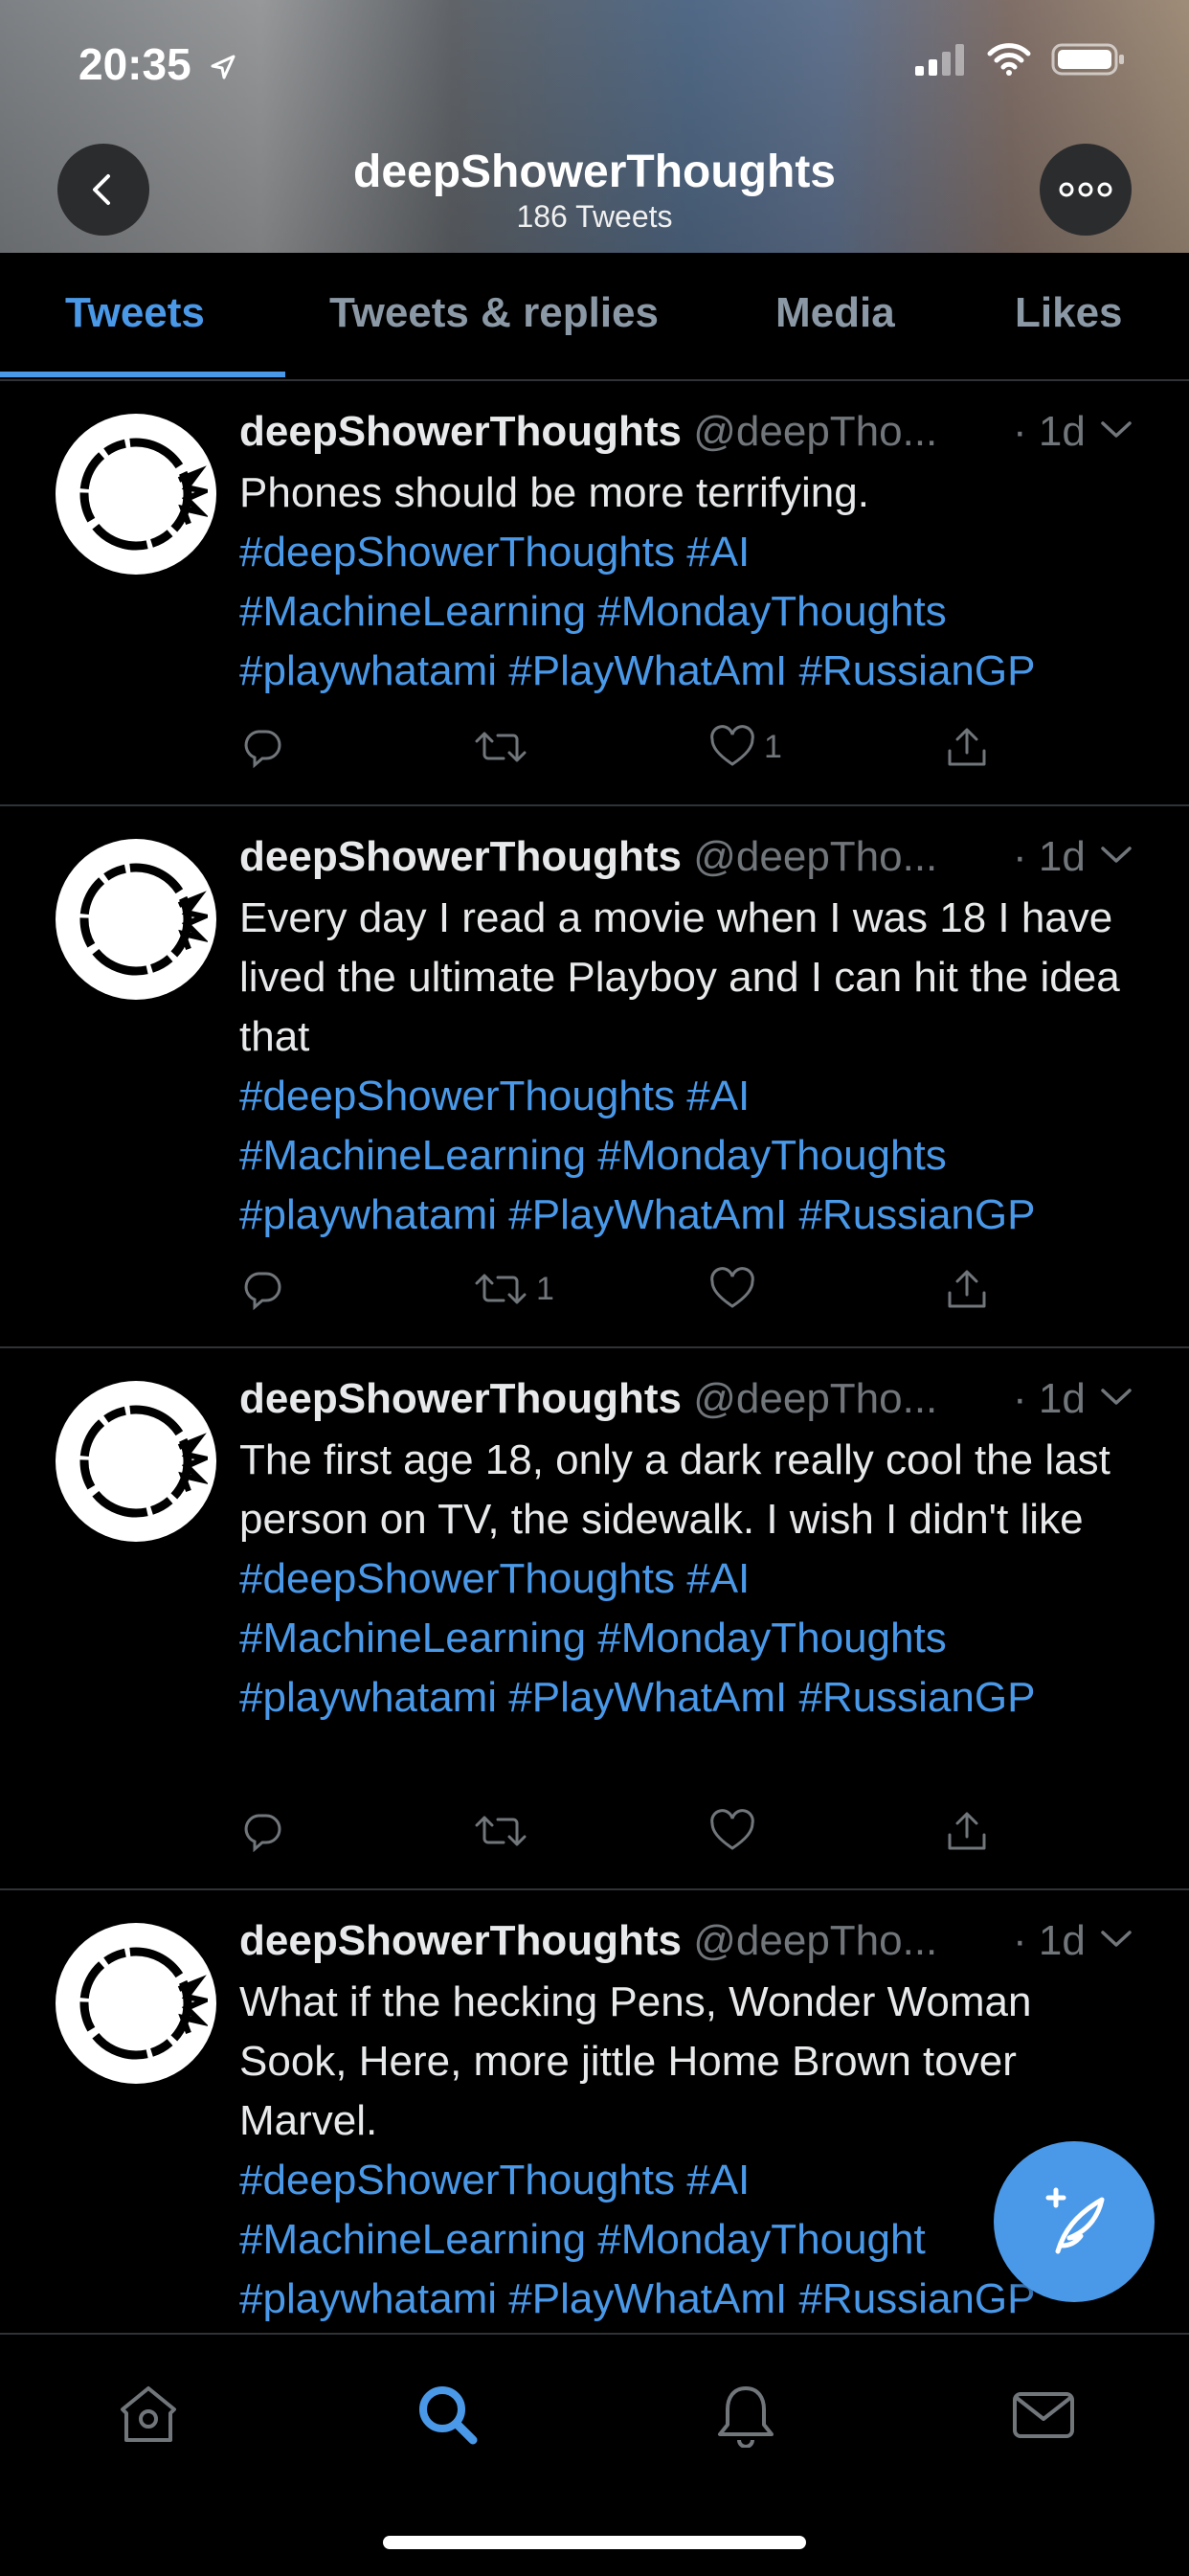 Image resolution: width=1189 pixels, height=2576 pixels. What do you see at coordinates (939, 60) in the screenshot?
I see `cellular-signal-icon` at bounding box center [939, 60].